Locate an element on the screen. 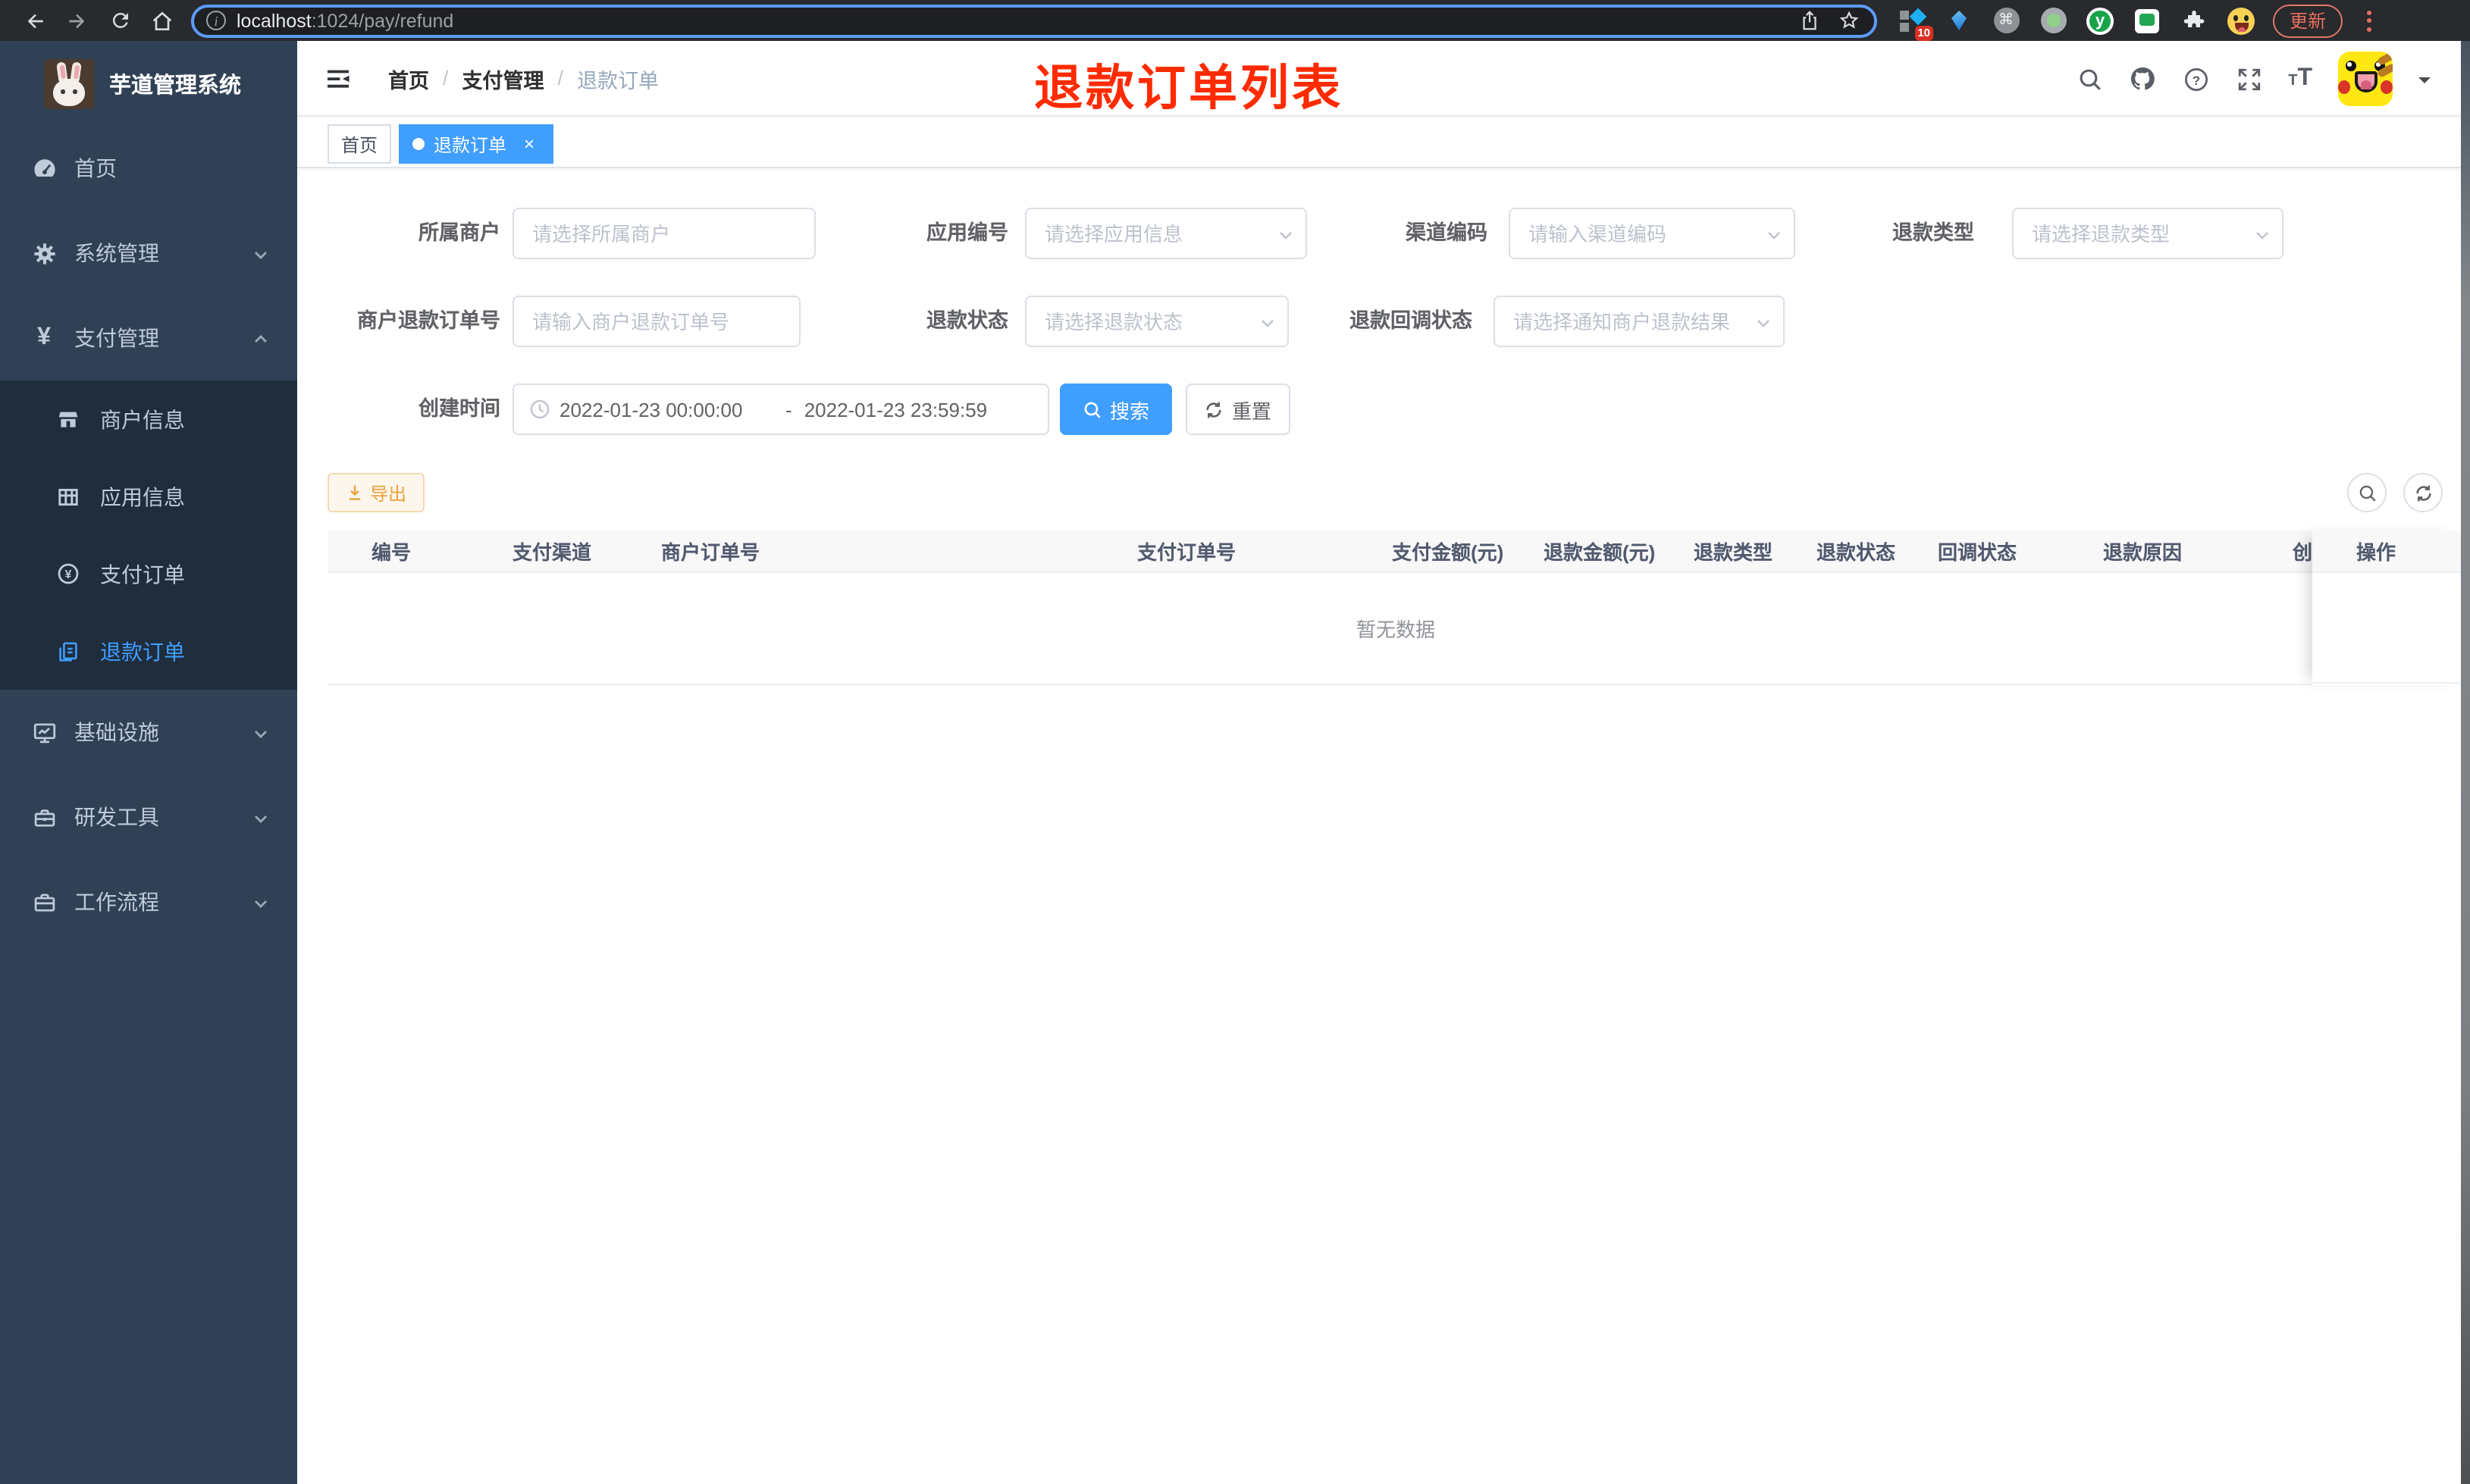 This screenshot has width=2470, height=1484. breadcrumb-pay: 支付管理 is located at coordinates (503, 78).